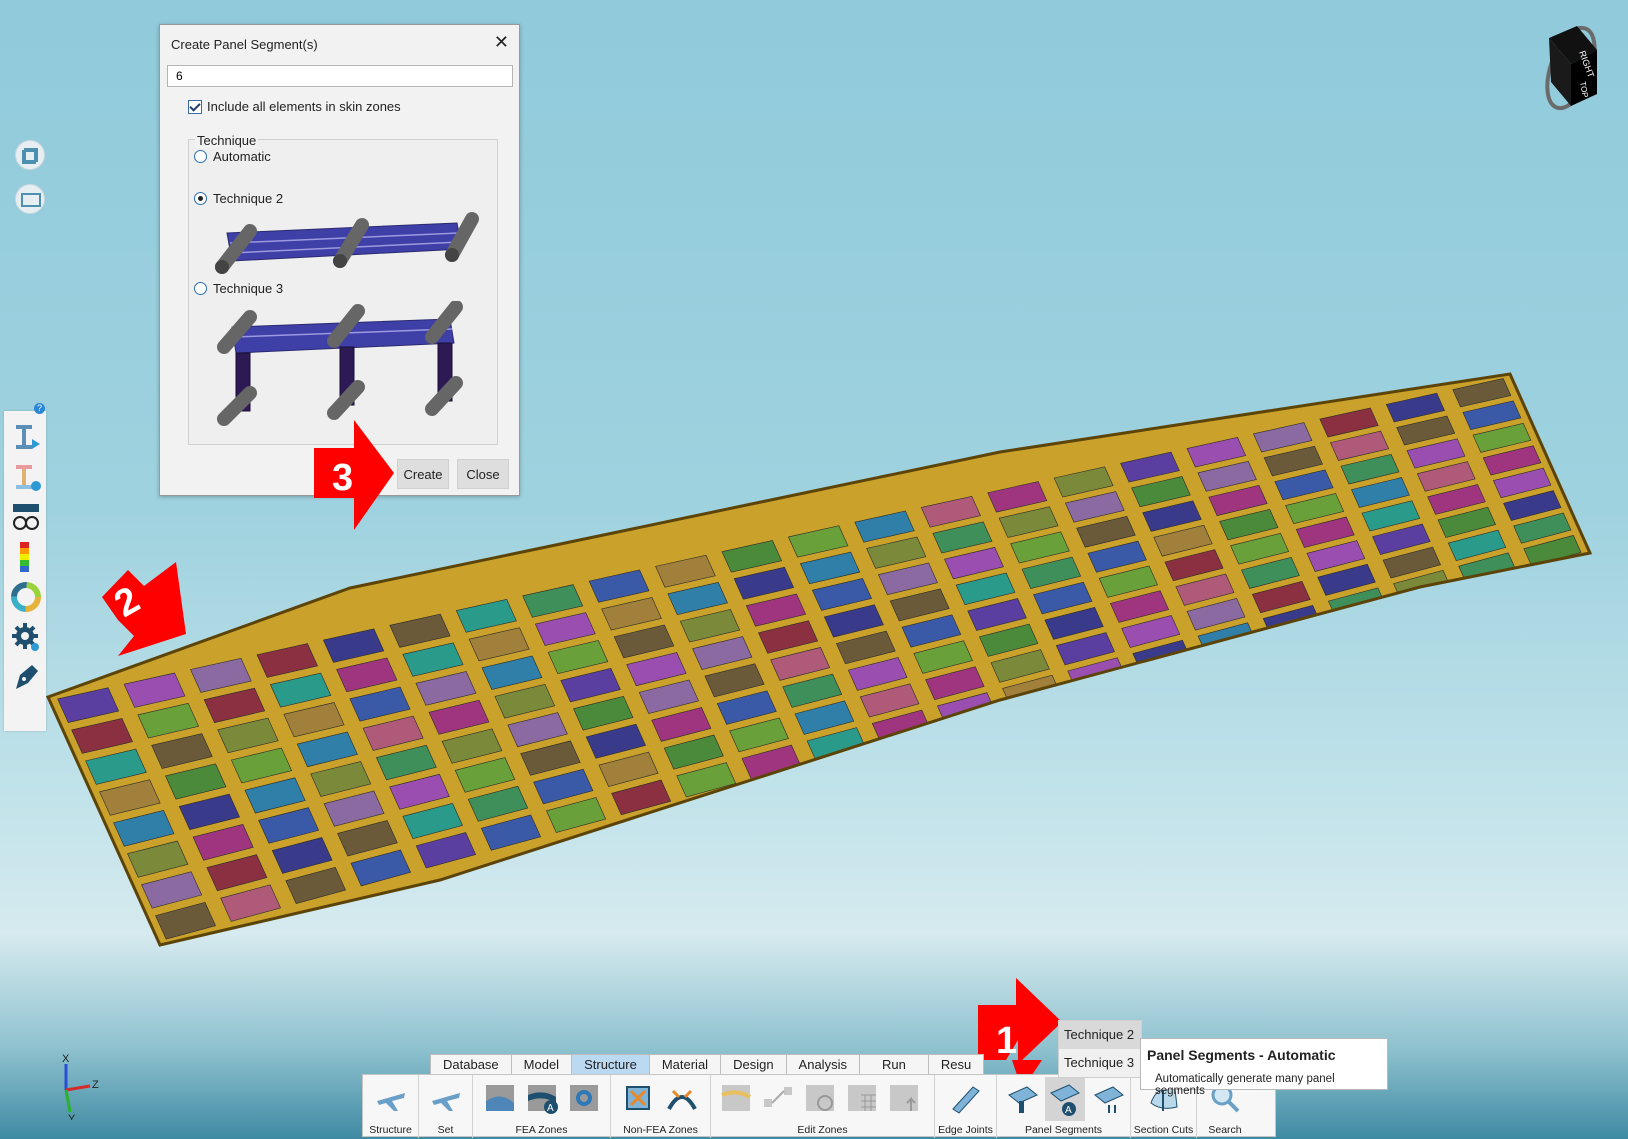  Describe the element at coordinates (956, 1064) in the screenshot. I see `tab-results: Resu` at that location.